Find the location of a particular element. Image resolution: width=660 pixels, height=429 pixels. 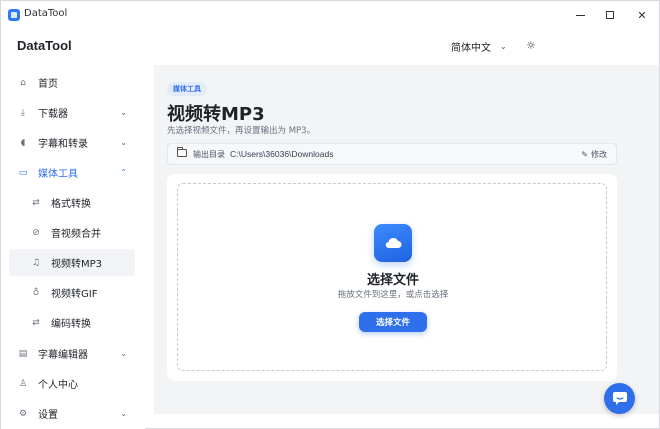

link-icon: ⊘ is located at coordinates (36, 232).